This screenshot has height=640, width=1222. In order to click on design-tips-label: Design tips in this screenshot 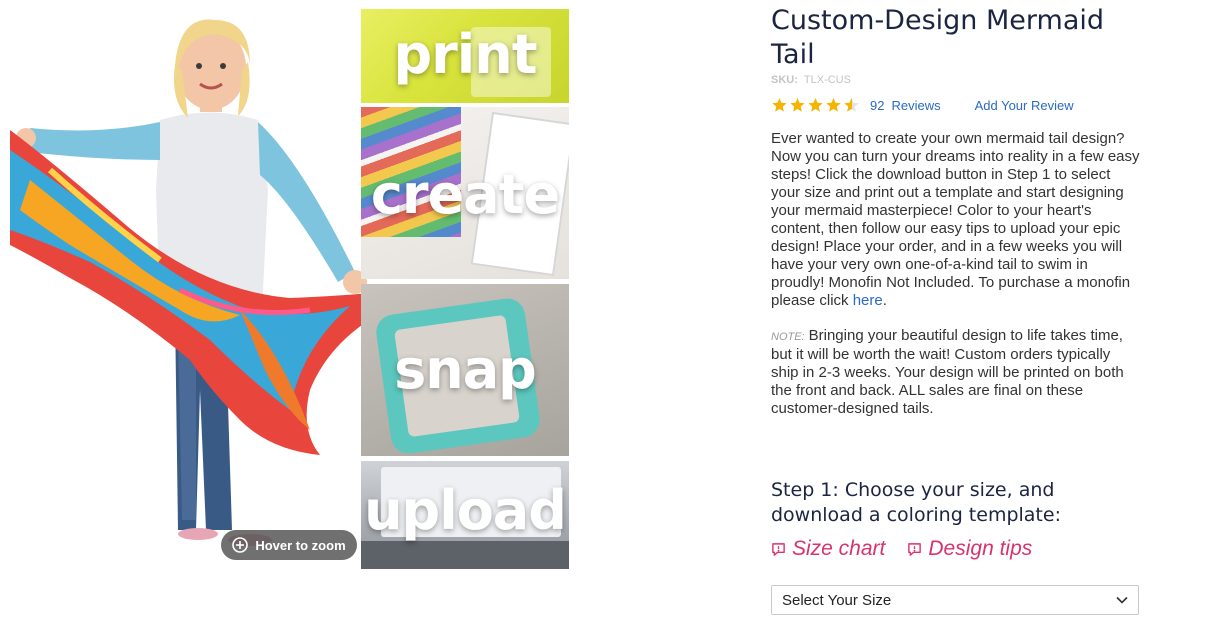, I will do `click(980, 548)`.